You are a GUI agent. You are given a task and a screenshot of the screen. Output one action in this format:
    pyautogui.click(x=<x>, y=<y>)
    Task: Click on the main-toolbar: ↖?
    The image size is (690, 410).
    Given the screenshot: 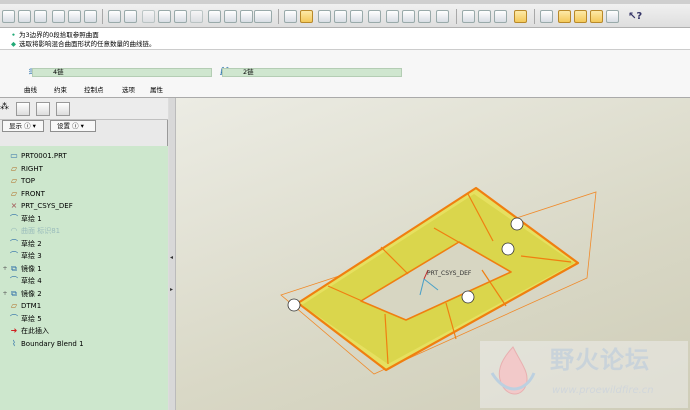 What is the action you would take?
    pyautogui.click(x=345, y=14)
    